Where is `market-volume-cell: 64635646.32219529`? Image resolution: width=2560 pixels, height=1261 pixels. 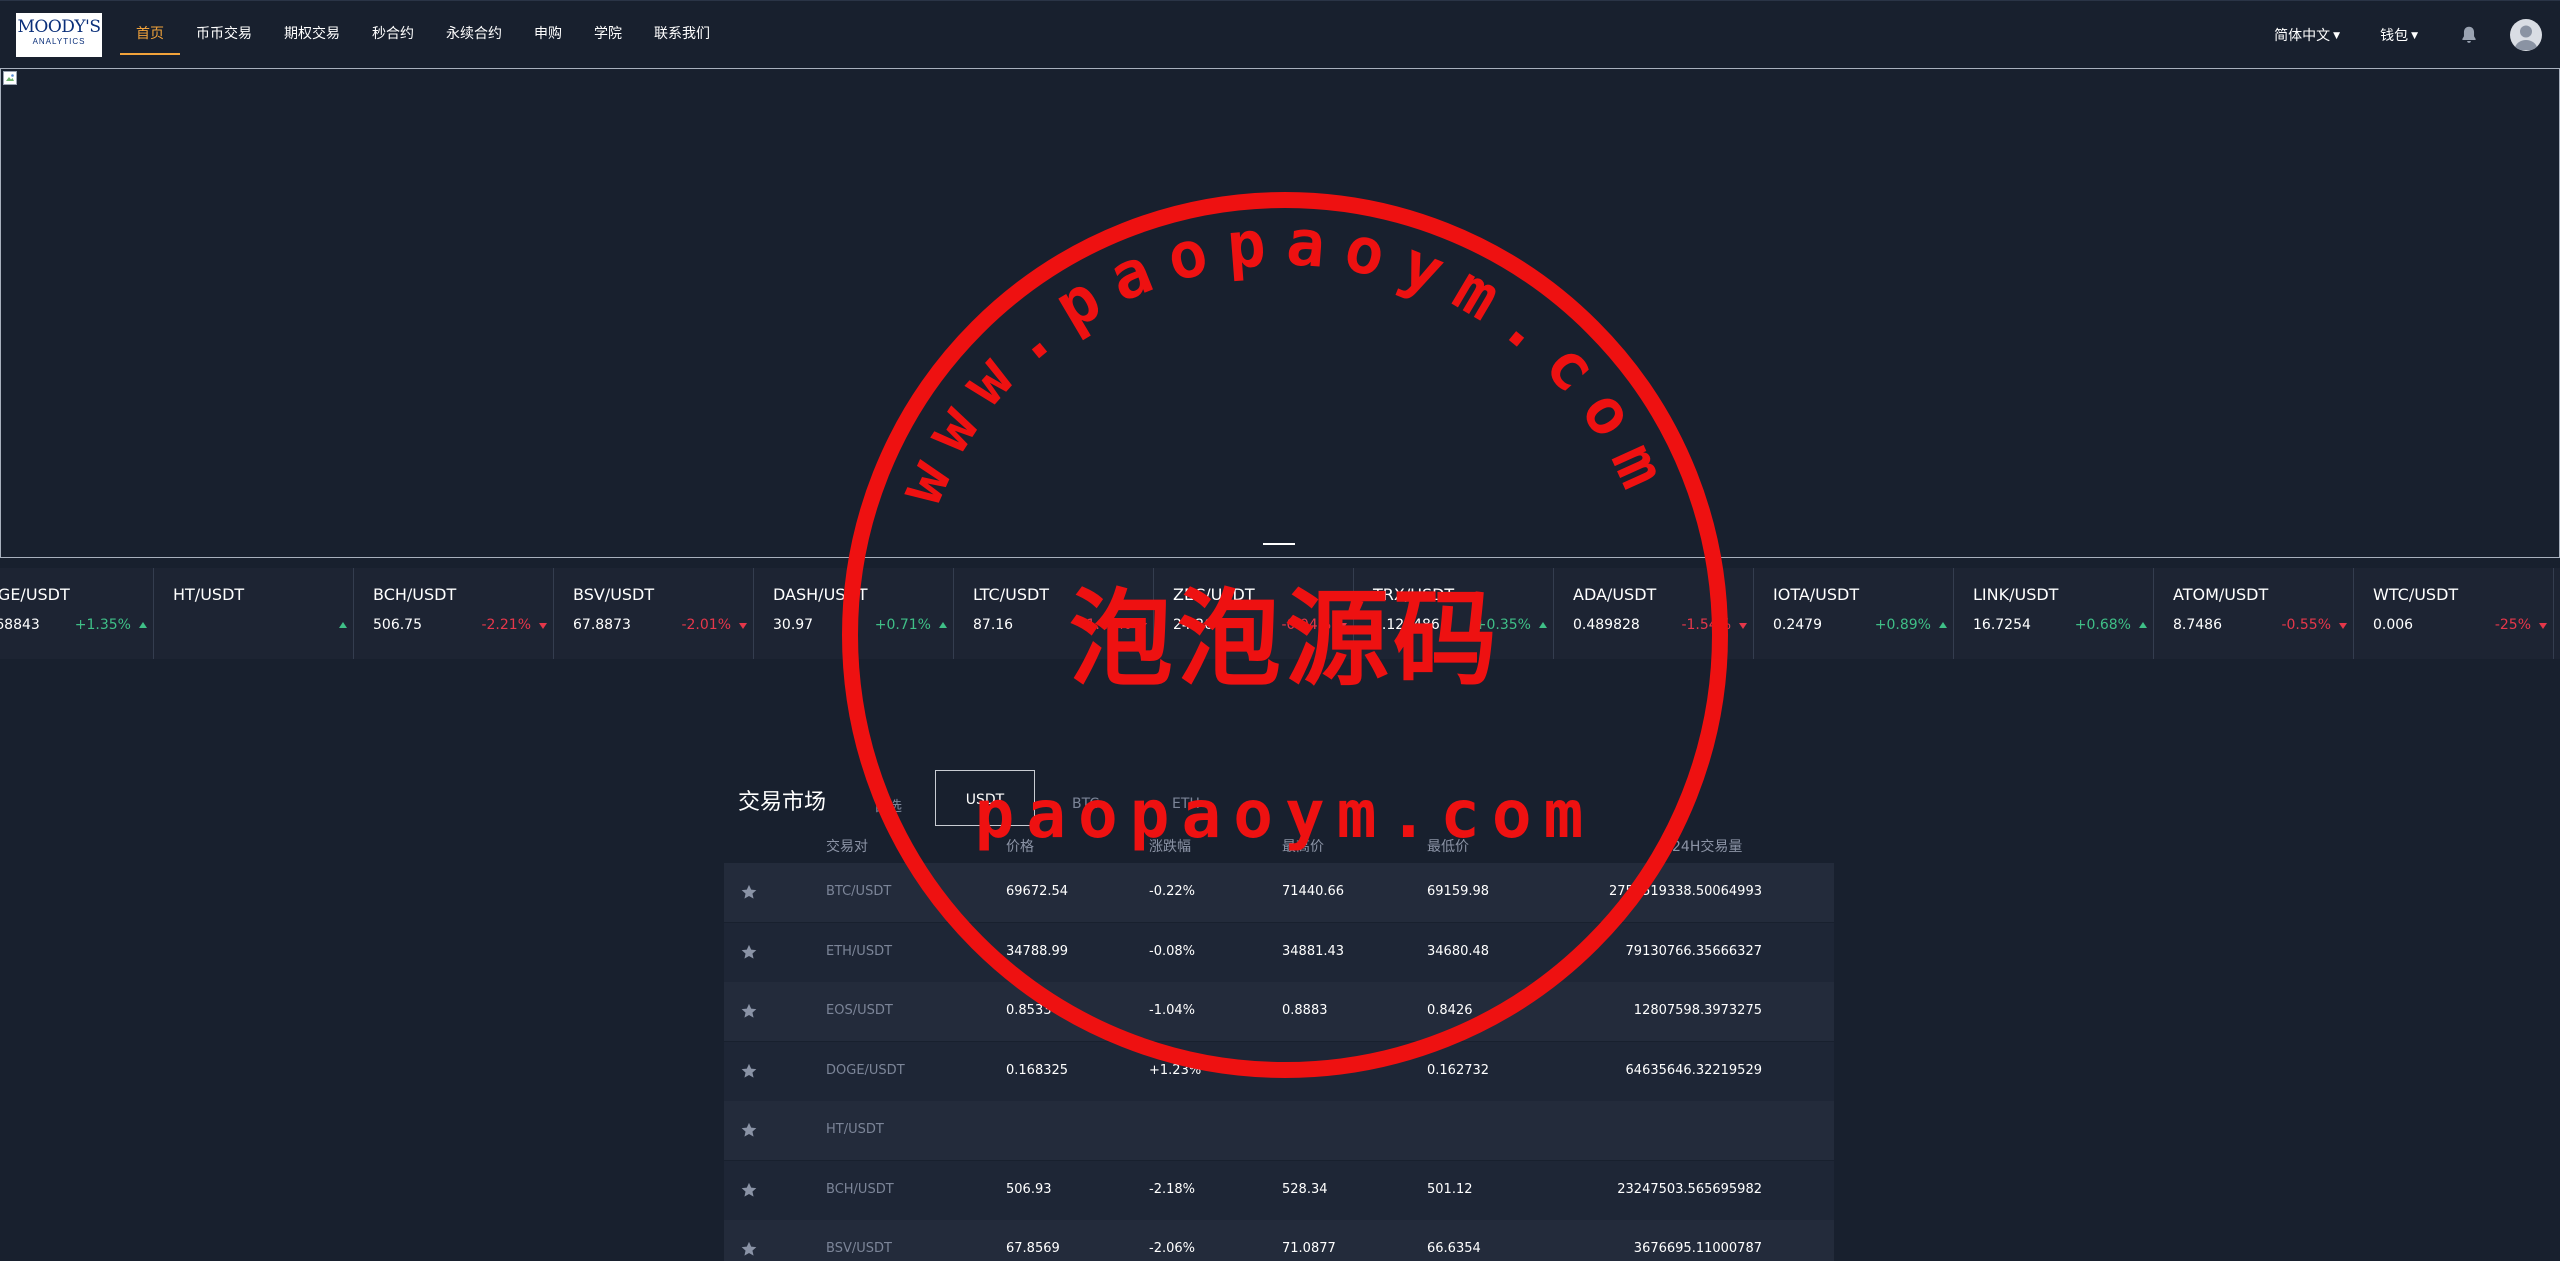
market-volume-cell: 64635646.32219529 is located at coordinates (1693, 1070).